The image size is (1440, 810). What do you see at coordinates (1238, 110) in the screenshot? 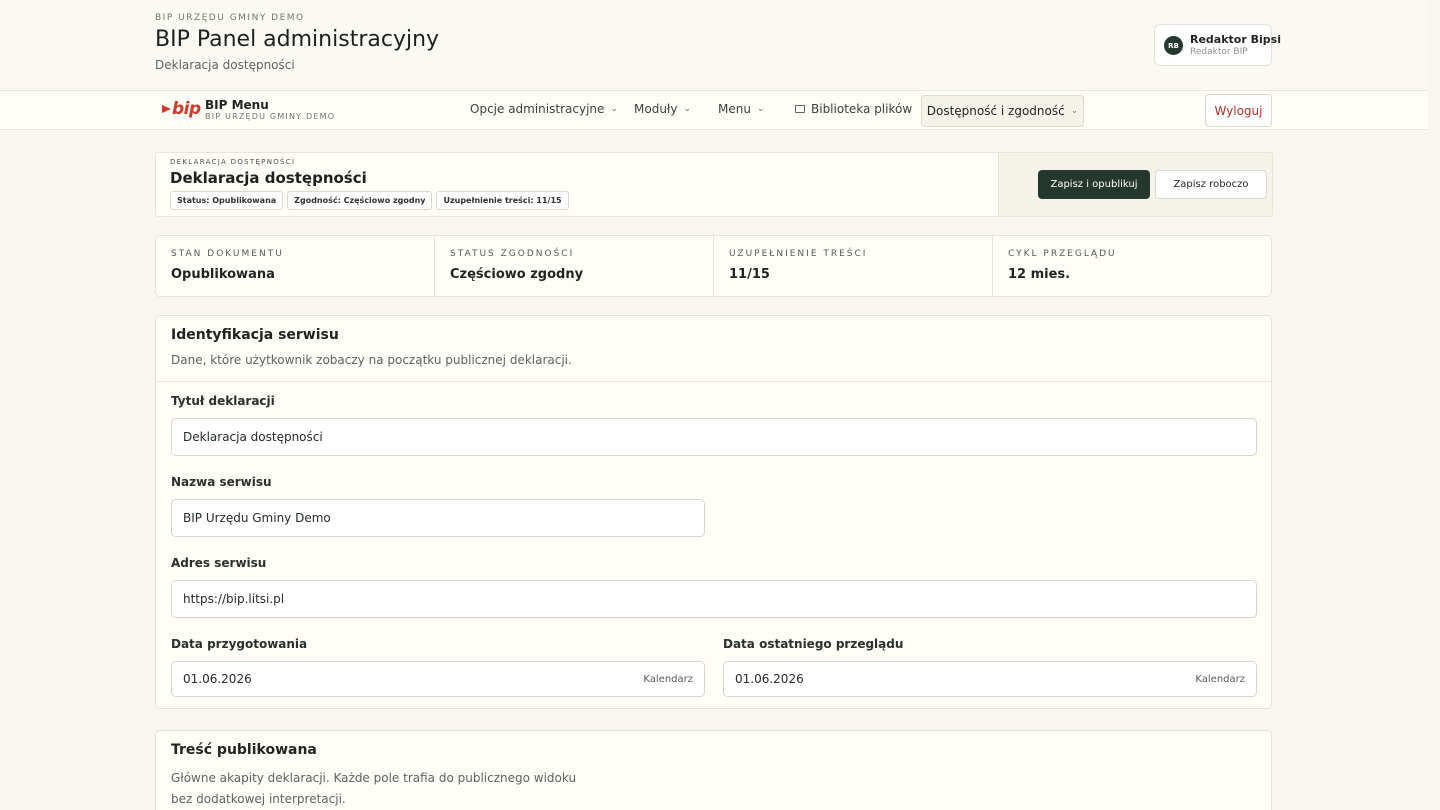
I see `logout-button: Wyloguj` at bounding box center [1238, 110].